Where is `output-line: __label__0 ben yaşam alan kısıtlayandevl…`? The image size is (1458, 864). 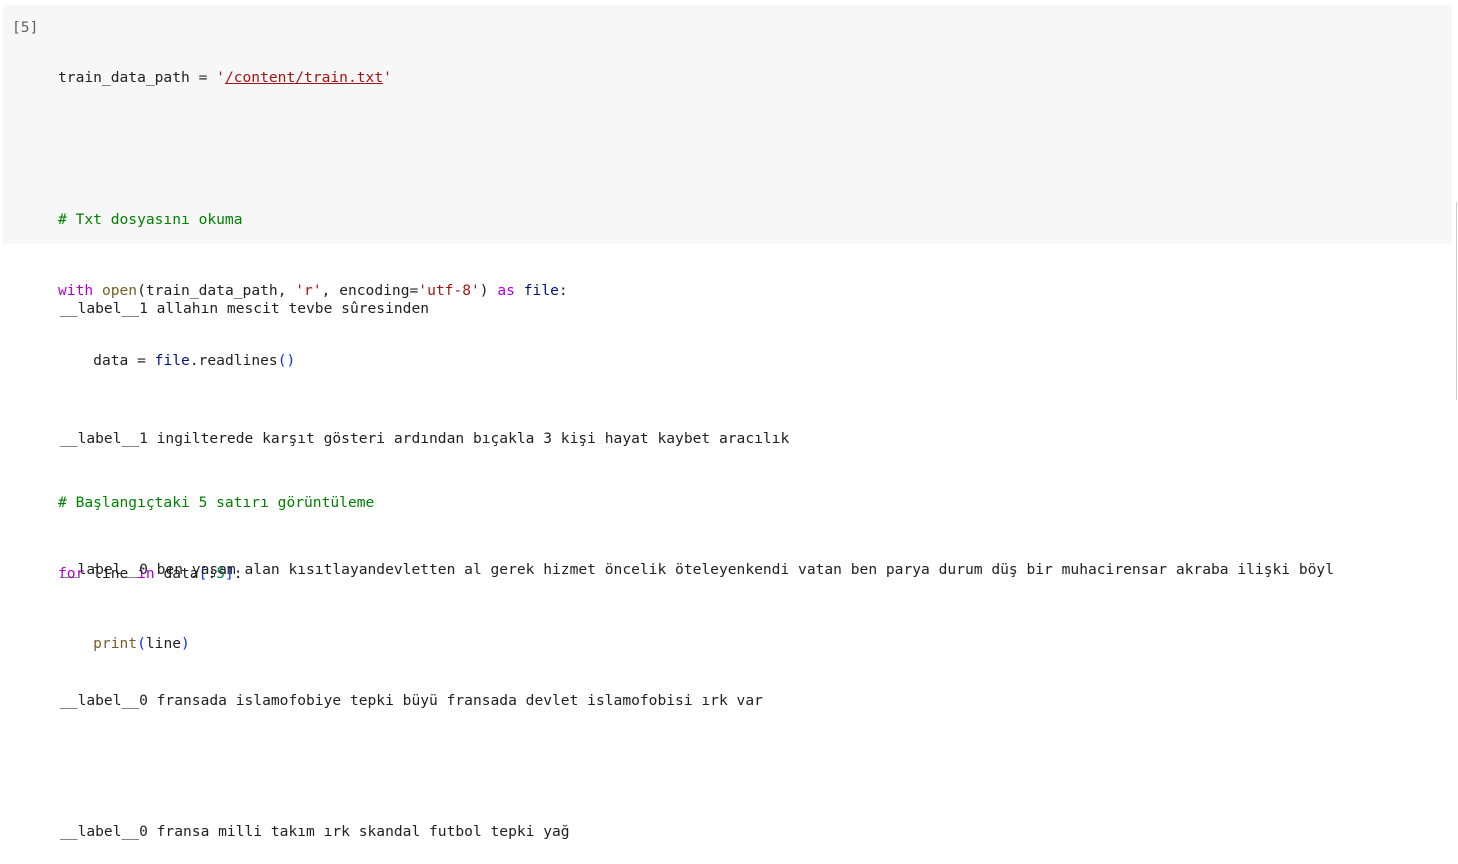 output-line: __label__0 ben yaşam alan kısıtlayandevl… is located at coordinates (697, 570).